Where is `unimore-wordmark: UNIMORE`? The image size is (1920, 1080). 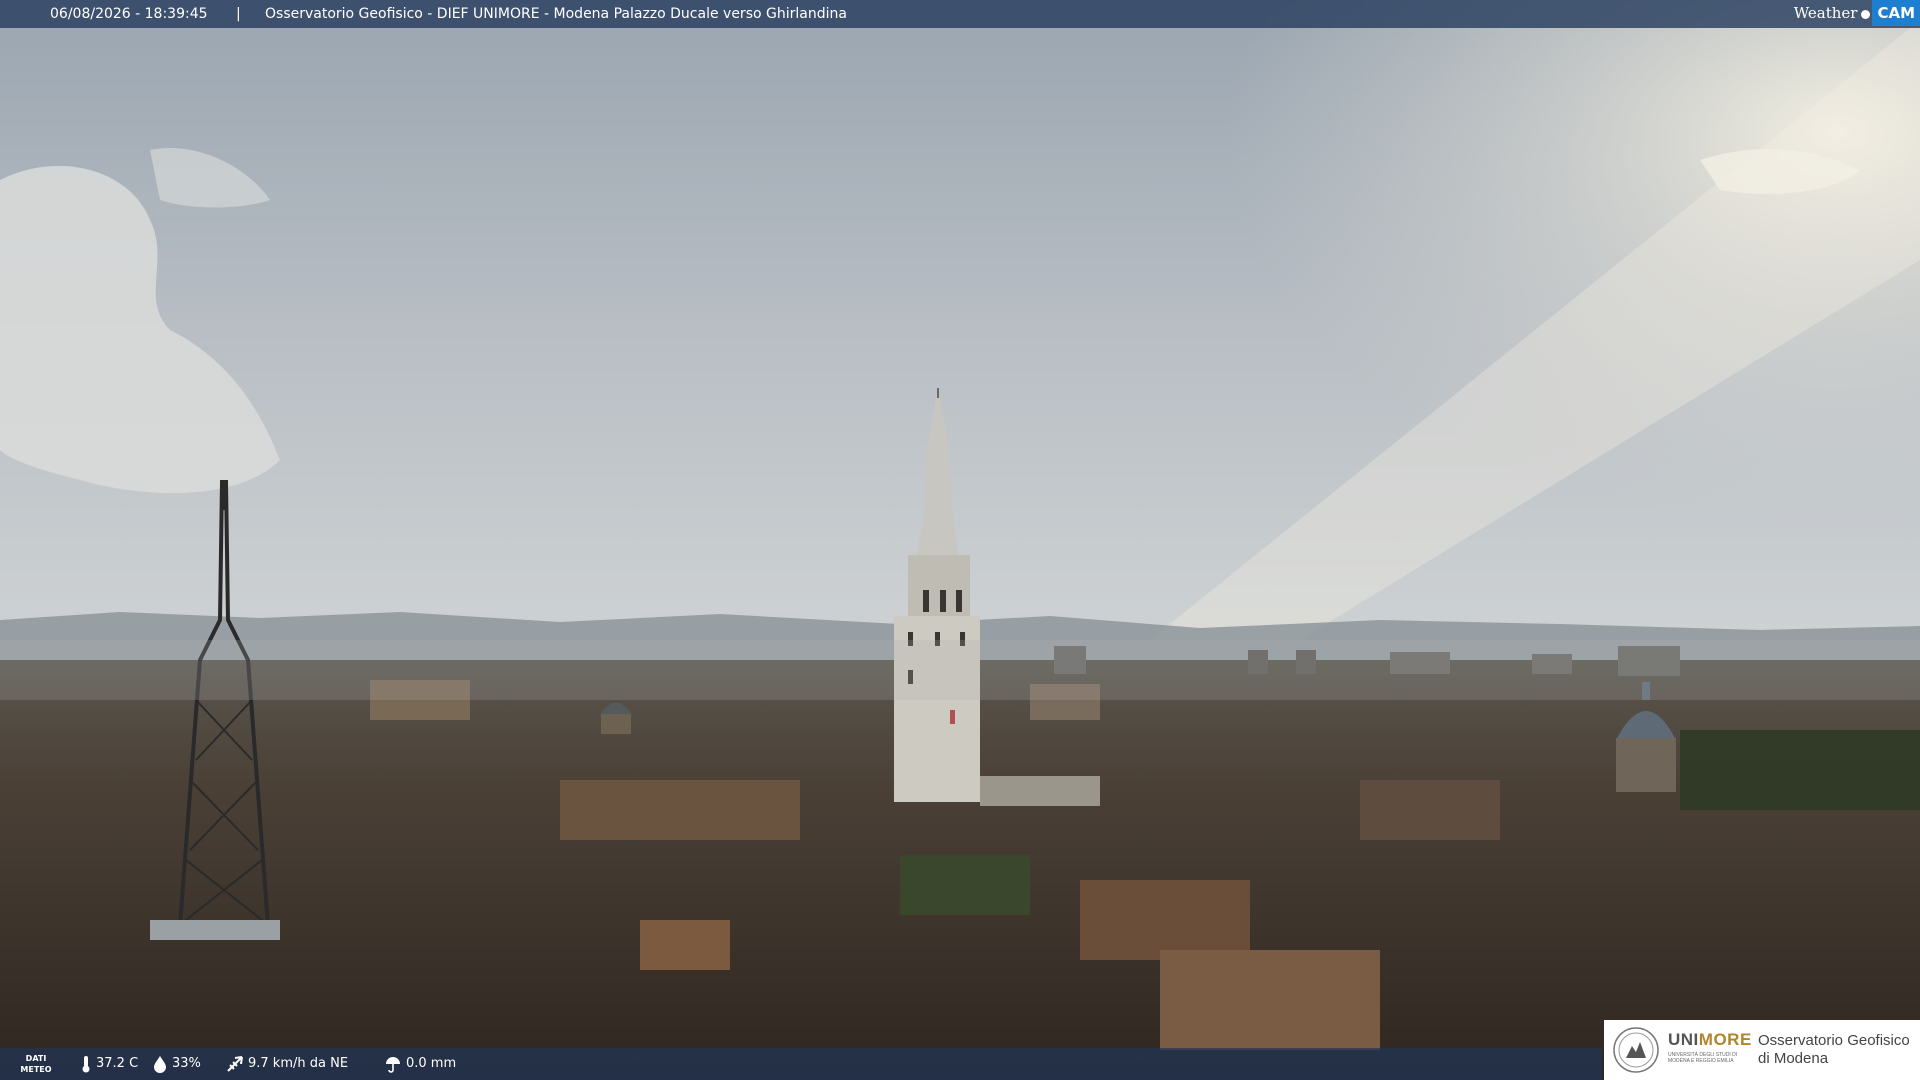 unimore-wordmark: UNIMORE is located at coordinates (1710, 1040).